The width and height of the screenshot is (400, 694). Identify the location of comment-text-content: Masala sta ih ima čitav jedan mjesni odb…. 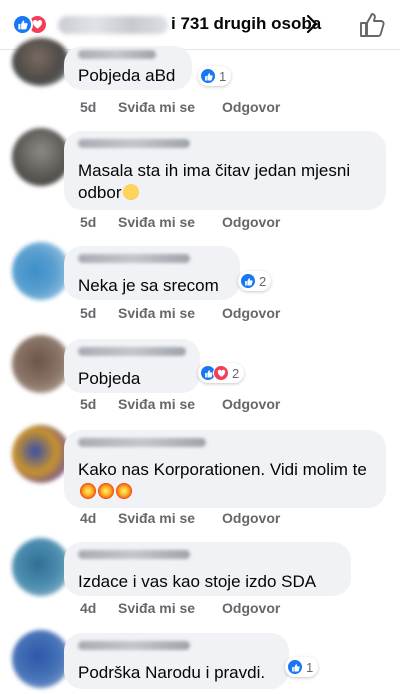
(214, 181).